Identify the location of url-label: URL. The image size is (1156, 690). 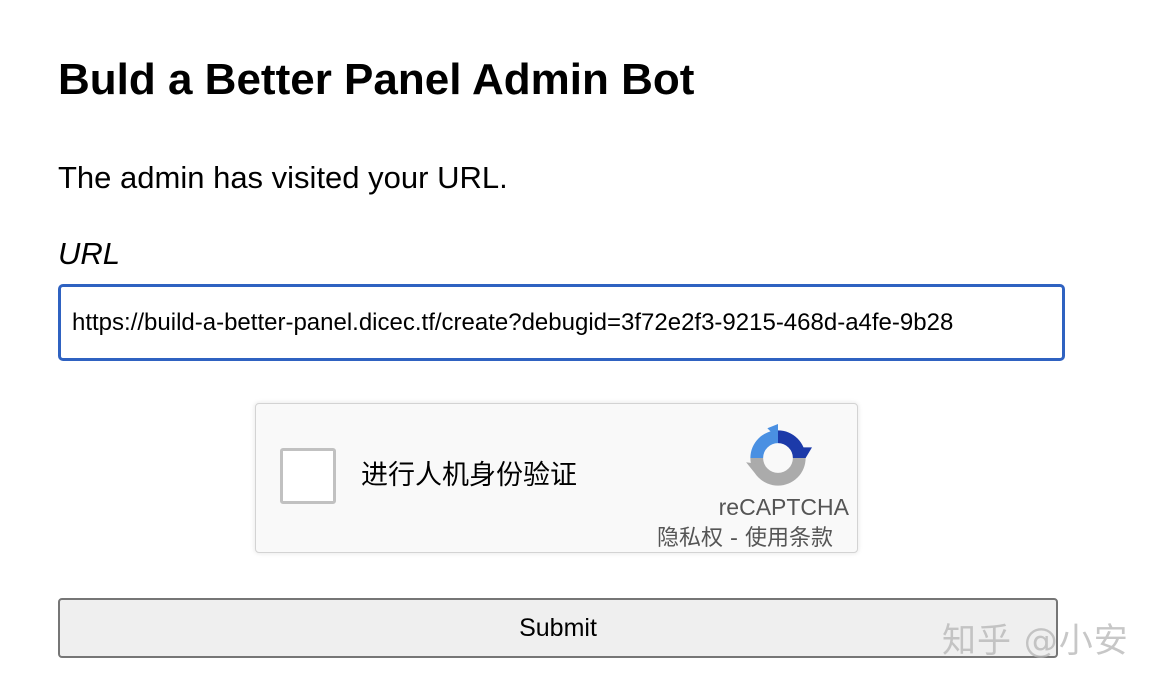
(89, 253).